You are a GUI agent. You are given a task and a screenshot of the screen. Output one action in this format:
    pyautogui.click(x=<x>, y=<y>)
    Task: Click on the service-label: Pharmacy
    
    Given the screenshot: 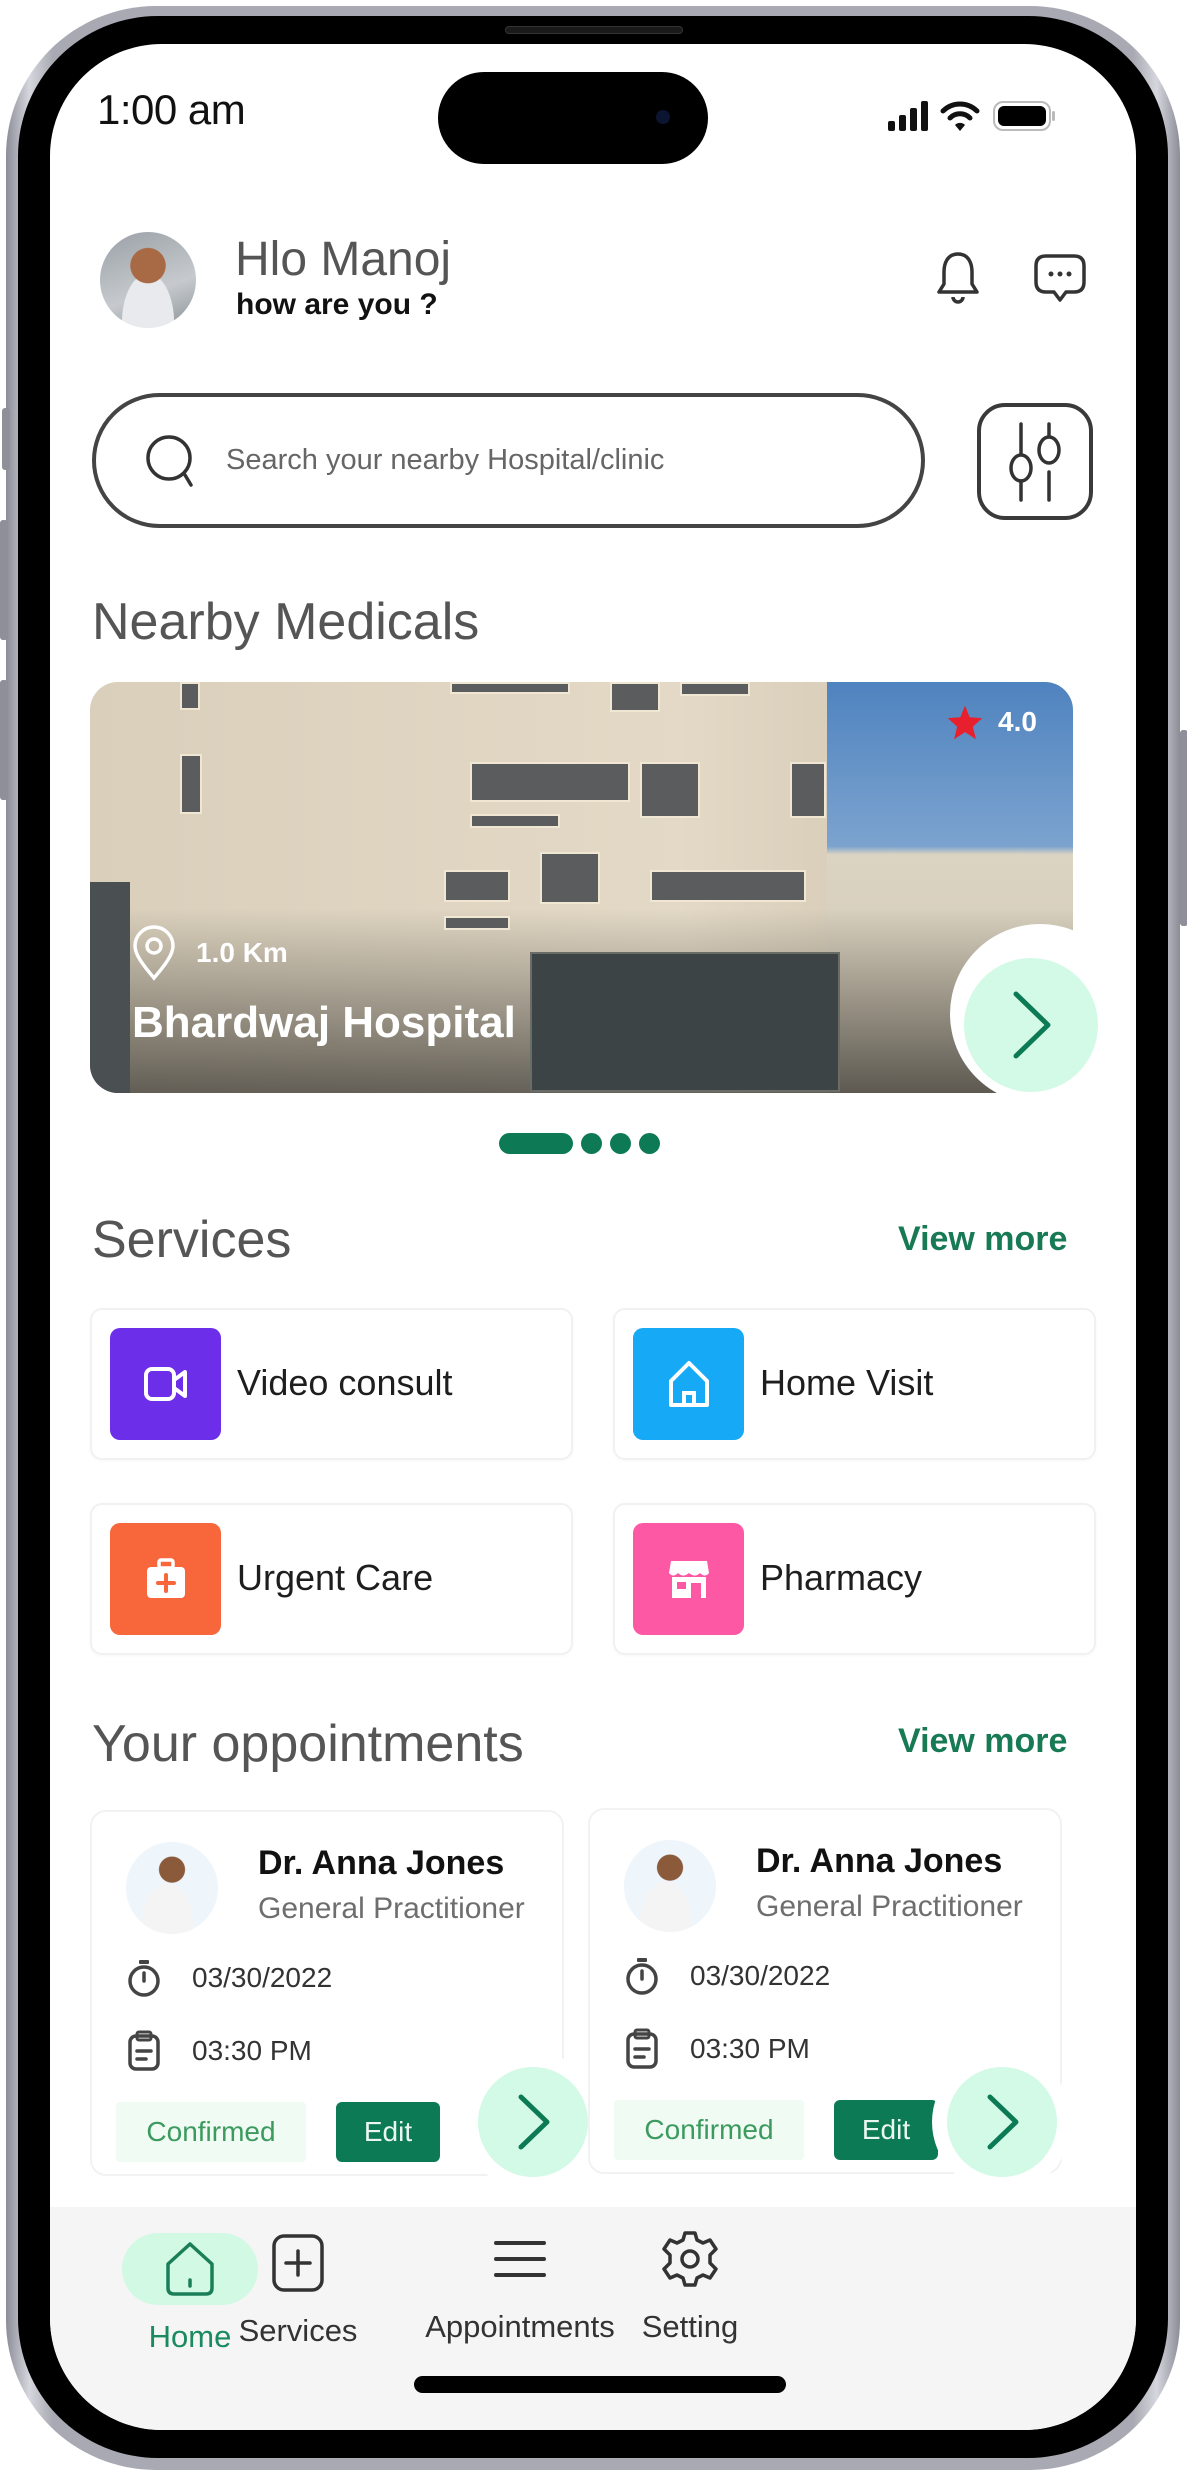 What is the action you would take?
    pyautogui.click(x=841, y=1577)
    